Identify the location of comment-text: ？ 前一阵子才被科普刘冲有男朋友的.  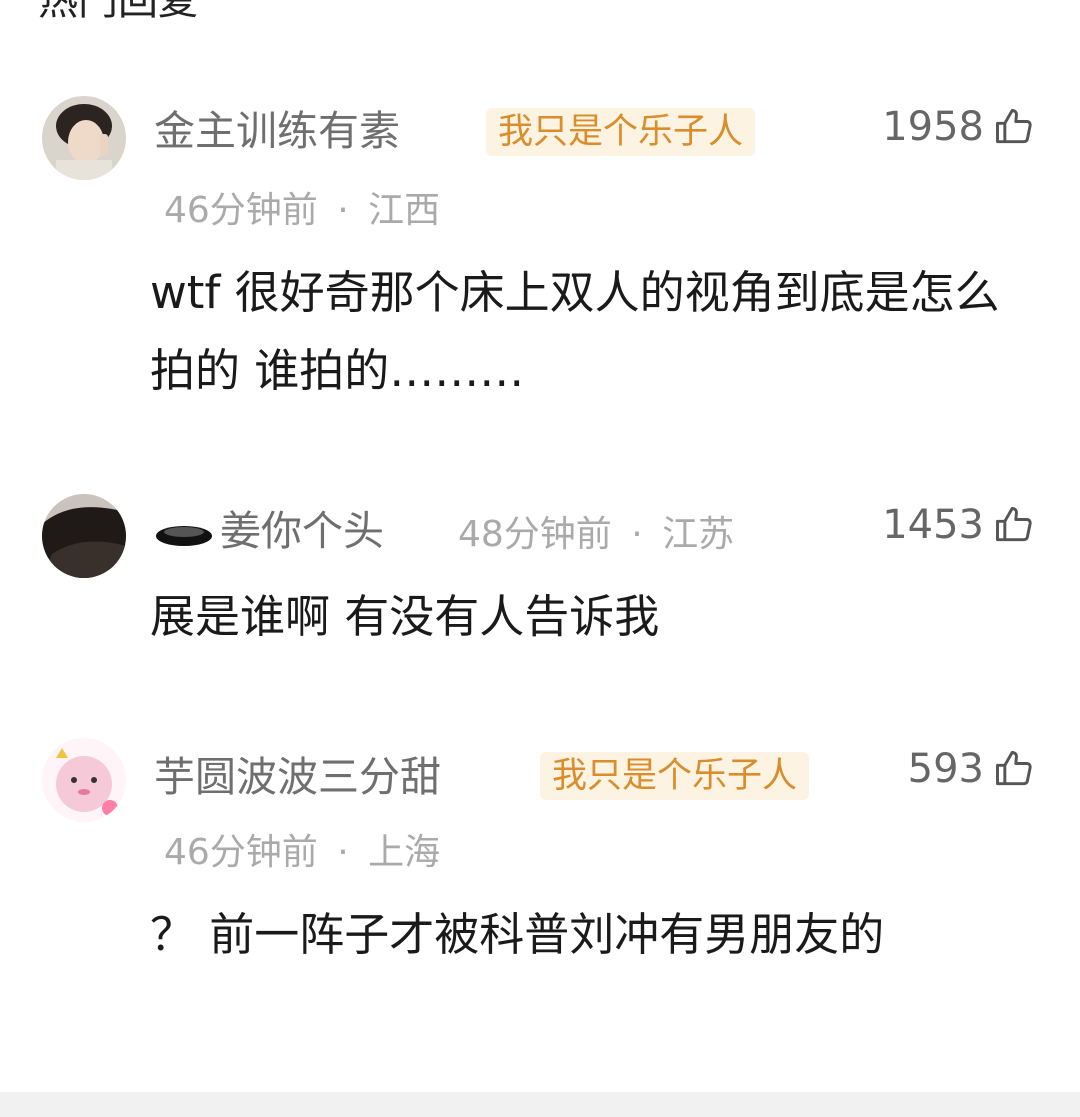
(590, 935).